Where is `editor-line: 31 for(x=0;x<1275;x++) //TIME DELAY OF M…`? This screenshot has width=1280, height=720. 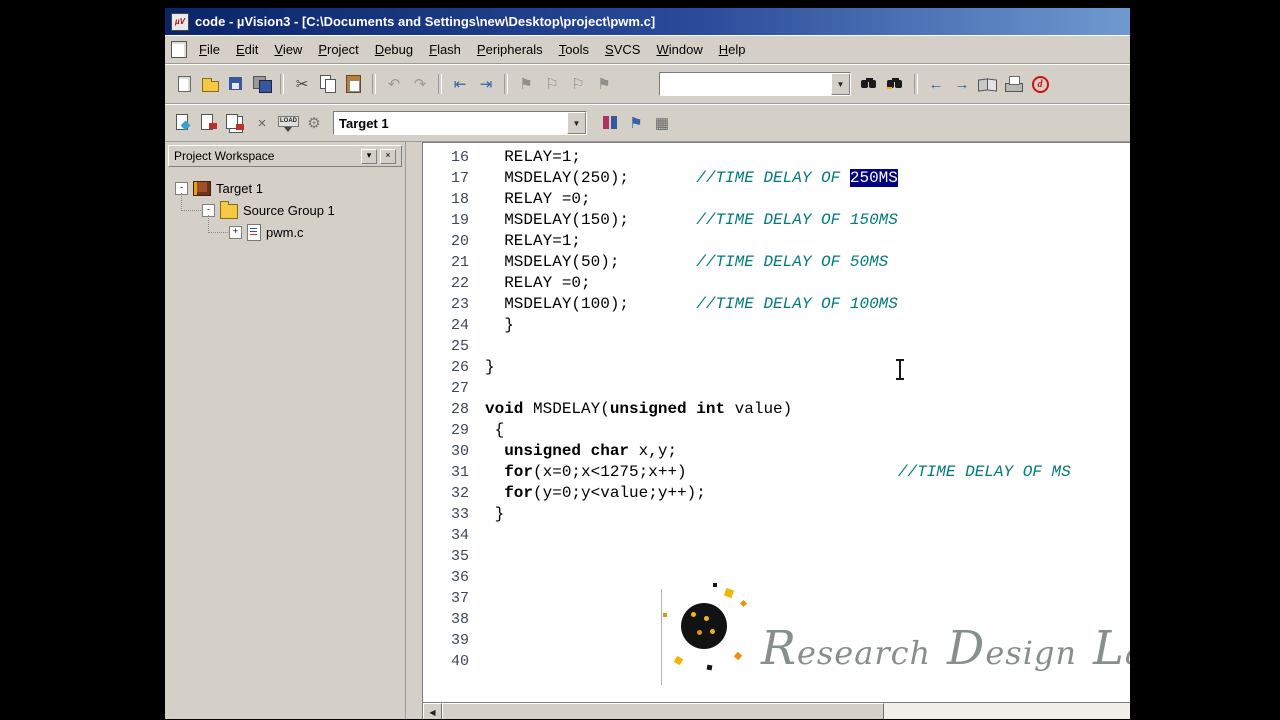
editor-line: 31 for(x=0;x<1275;x++) //TIME DELAY OF M… is located at coordinates (776, 472).